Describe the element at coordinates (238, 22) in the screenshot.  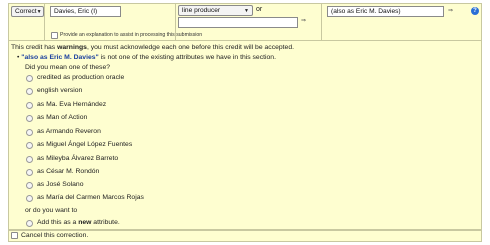
I see `role-text-input` at that location.